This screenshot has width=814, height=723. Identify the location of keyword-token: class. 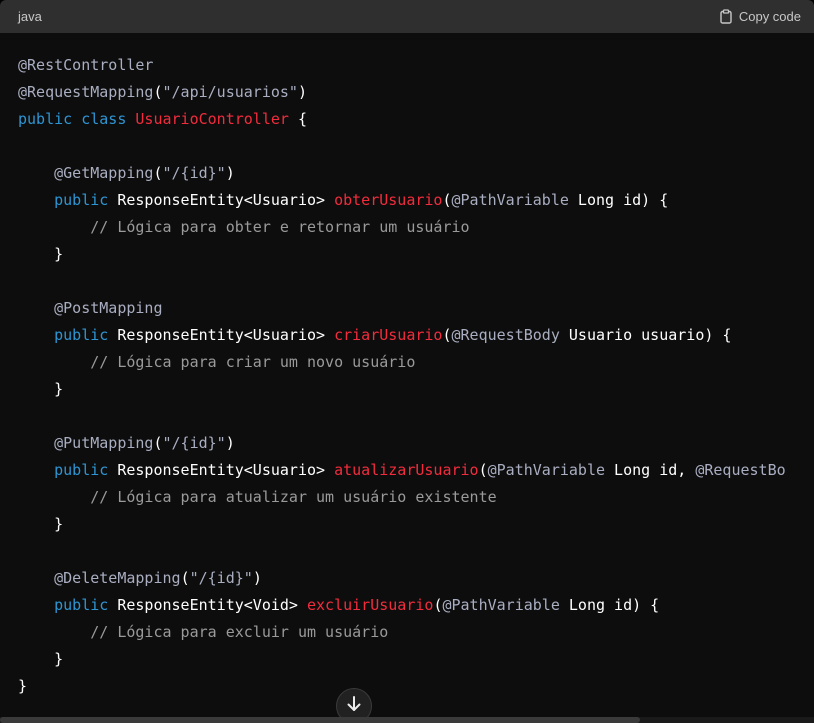
(104, 119).